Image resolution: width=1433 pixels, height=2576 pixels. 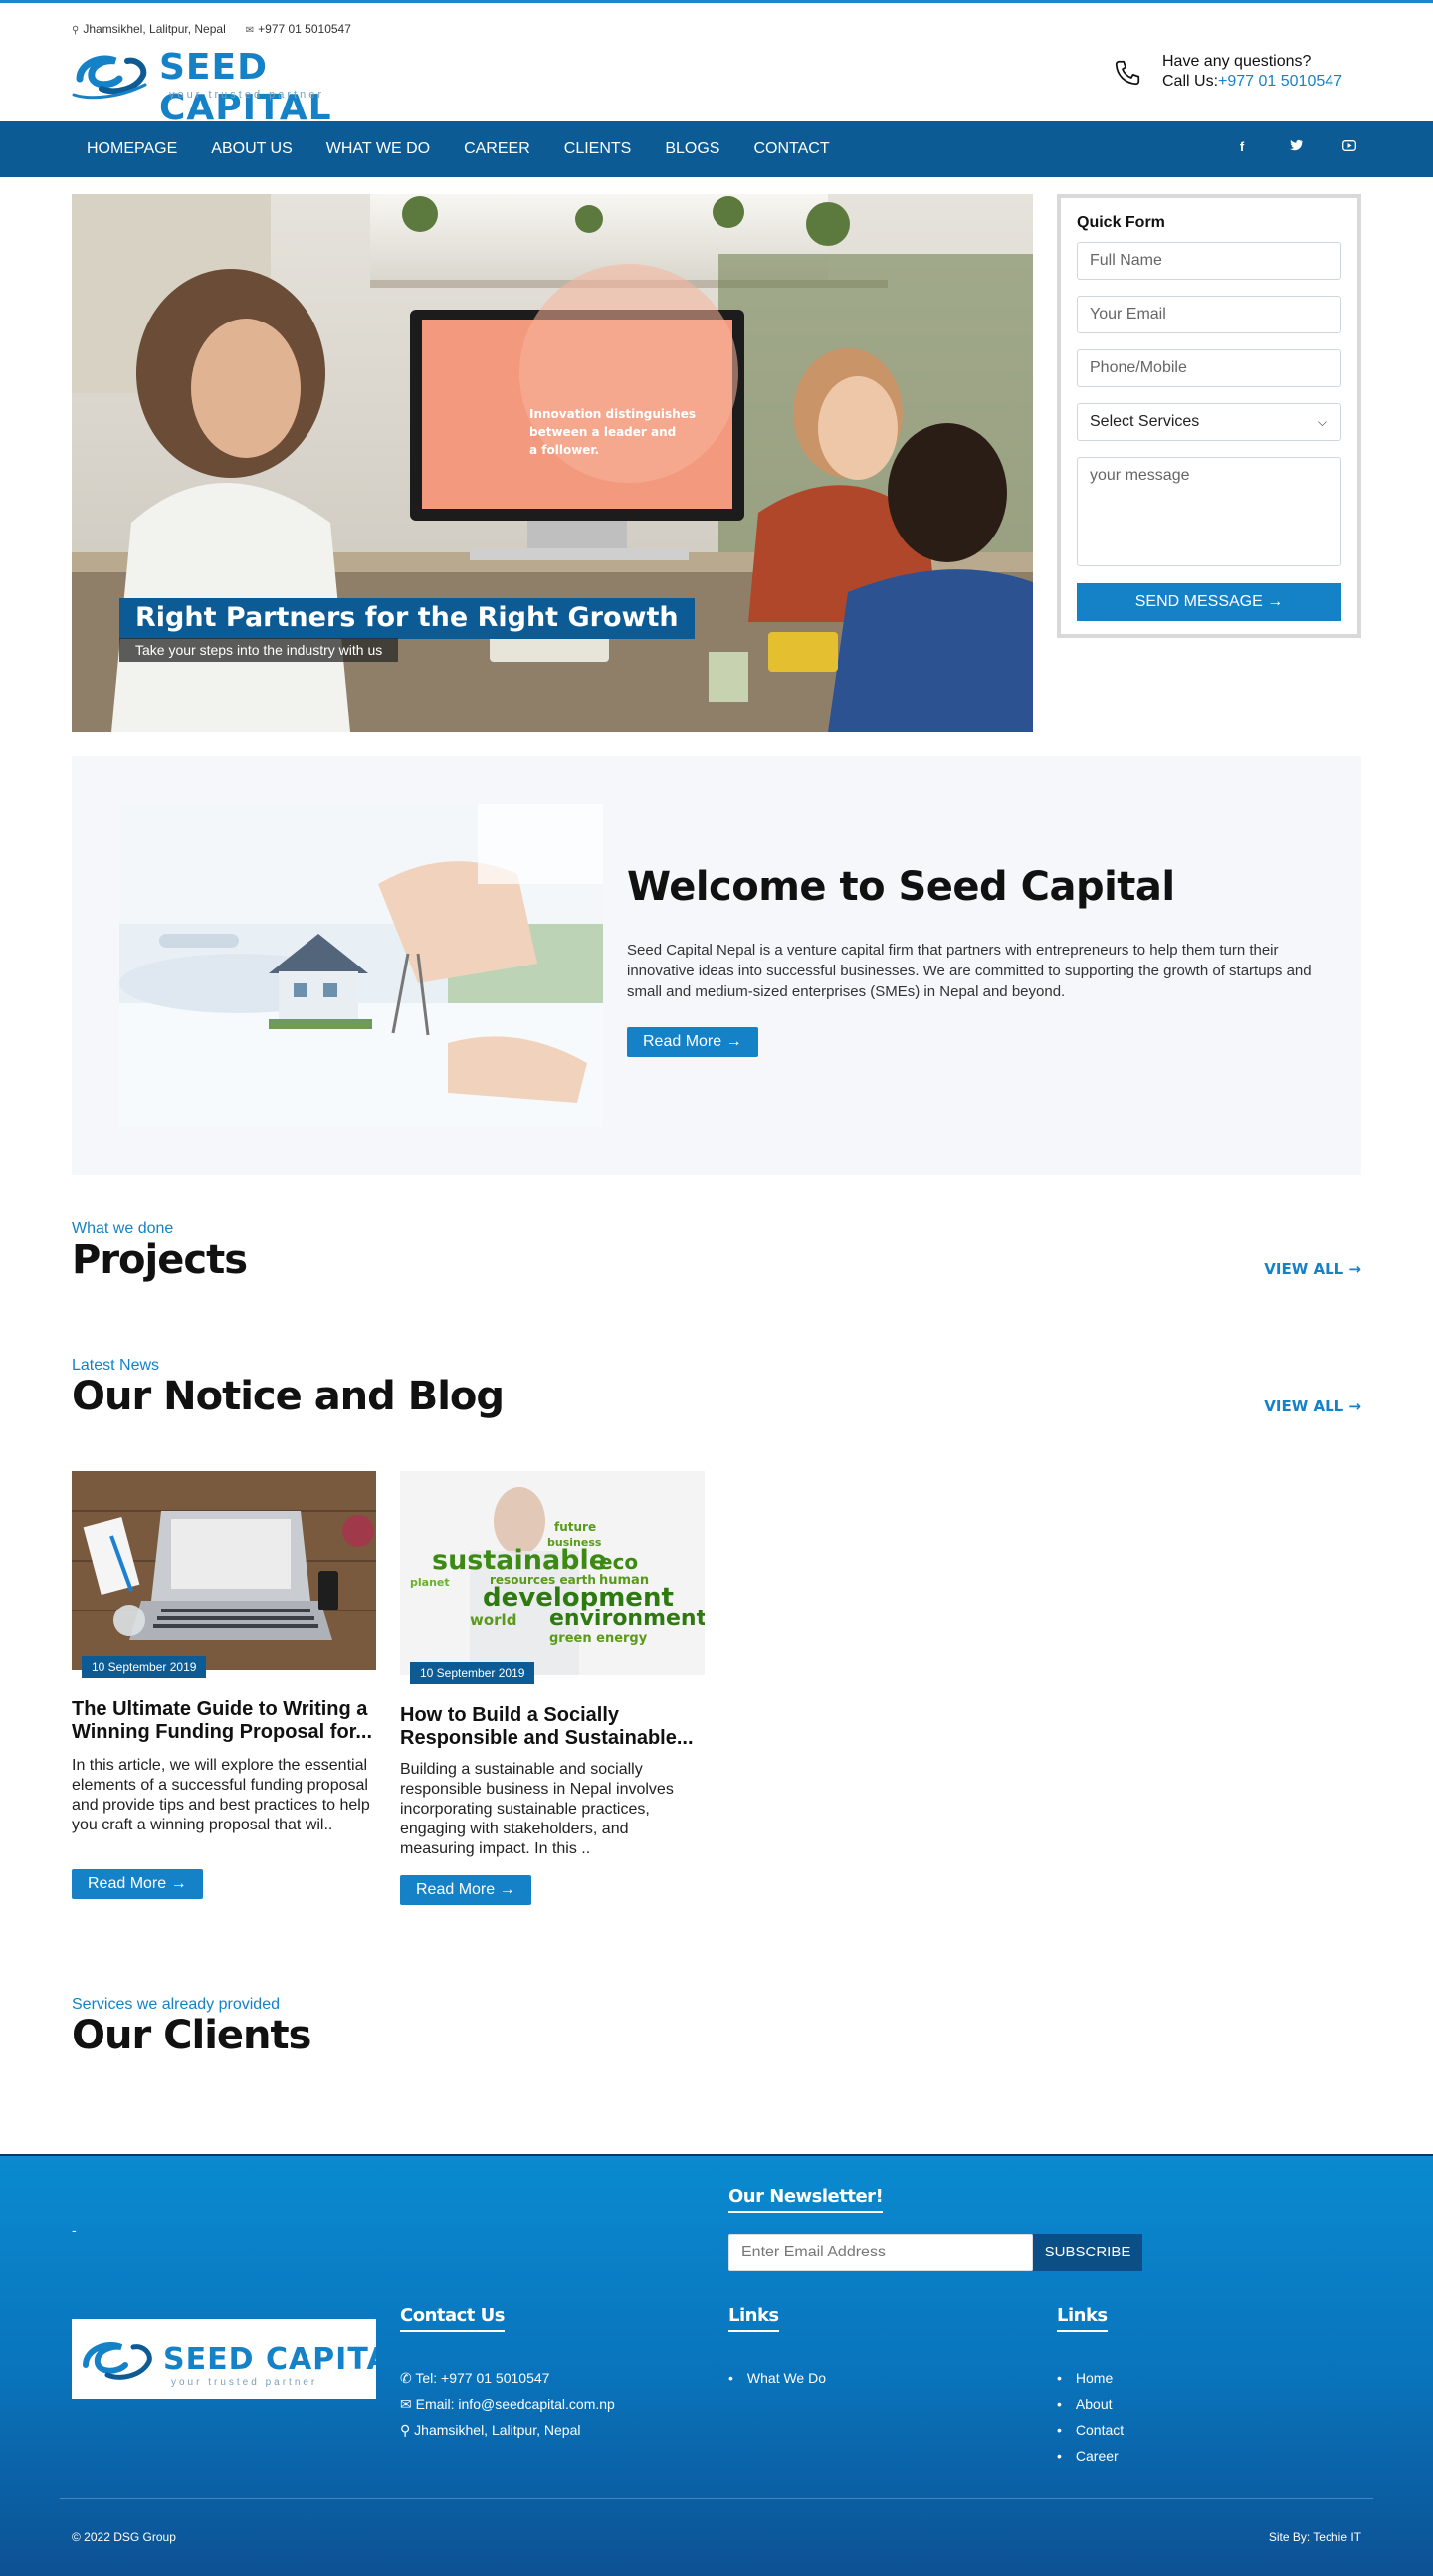 I want to click on welcome-title: Welcome to Seed Capital, so click(x=901, y=887).